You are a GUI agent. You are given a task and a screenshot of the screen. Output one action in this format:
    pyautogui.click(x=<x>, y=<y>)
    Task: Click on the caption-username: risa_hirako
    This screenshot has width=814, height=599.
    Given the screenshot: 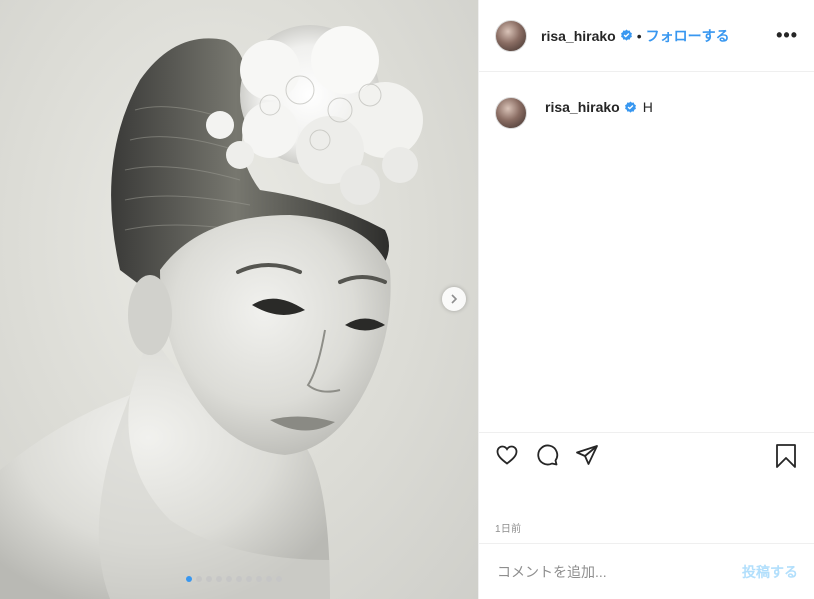 What is the action you would take?
    pyautogui.click(x=582, y=107)
    